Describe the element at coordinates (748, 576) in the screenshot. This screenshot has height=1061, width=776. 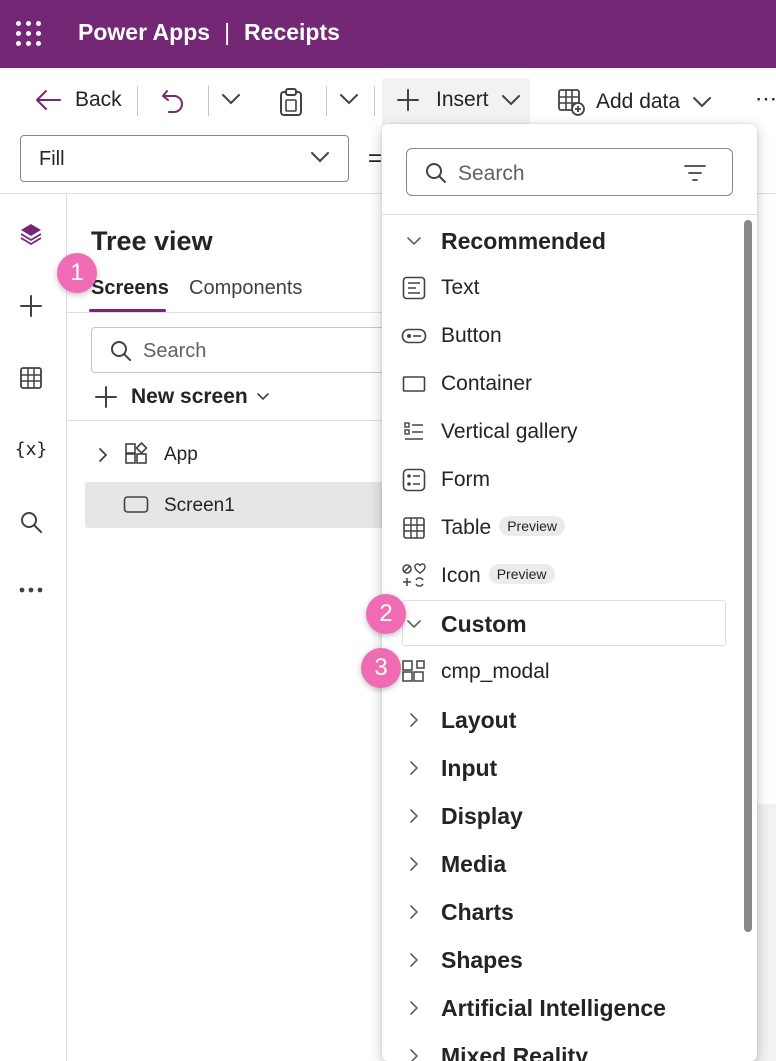
I see `insert-panel-scrollbar` at that location.